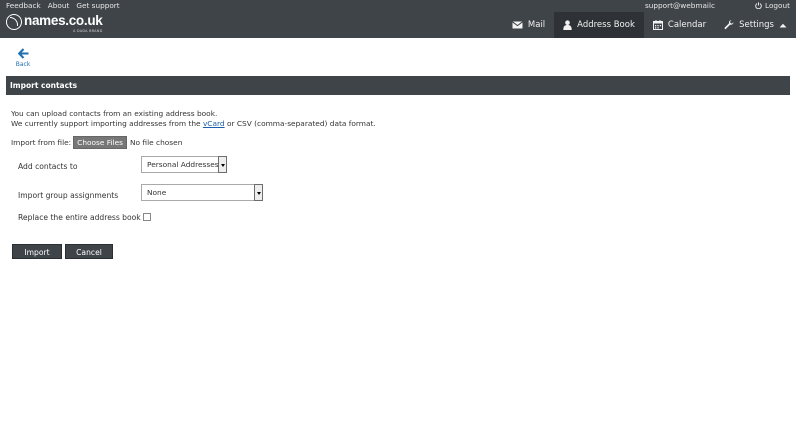  What do you see at coordinates (301, 123) in the screenshot?
I see `description-suffix: or CSV (comma-separated) data format.` at bounding box center [301, 123].